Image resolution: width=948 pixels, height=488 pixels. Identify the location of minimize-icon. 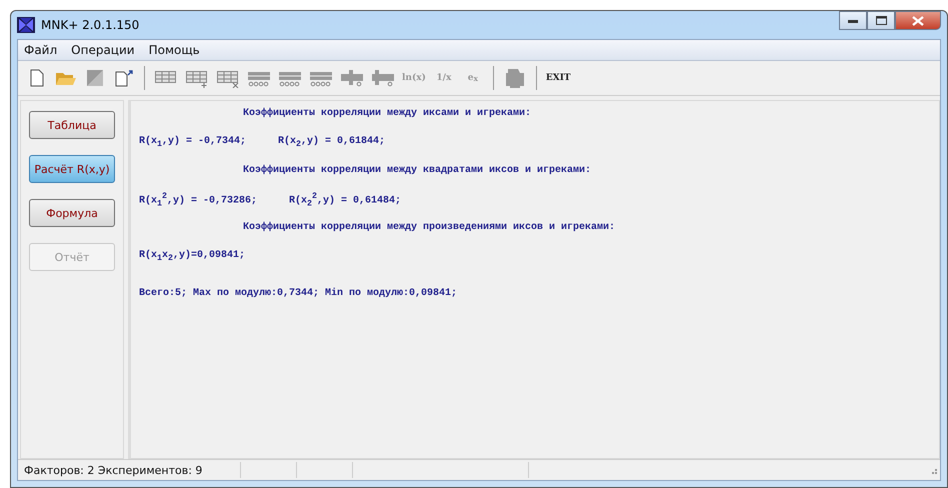
(853, 20).